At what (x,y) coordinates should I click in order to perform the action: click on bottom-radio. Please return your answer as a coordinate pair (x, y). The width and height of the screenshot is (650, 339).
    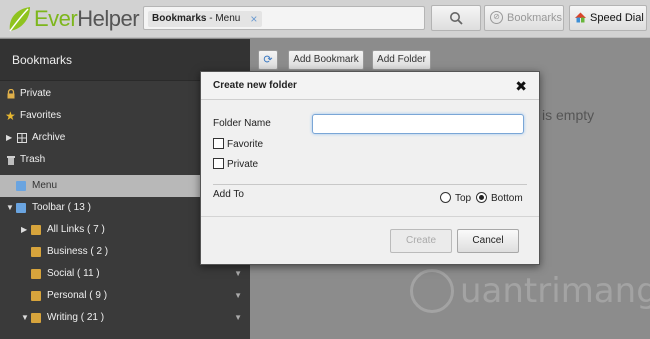
    Looking at the image, I should click on (481, 197).